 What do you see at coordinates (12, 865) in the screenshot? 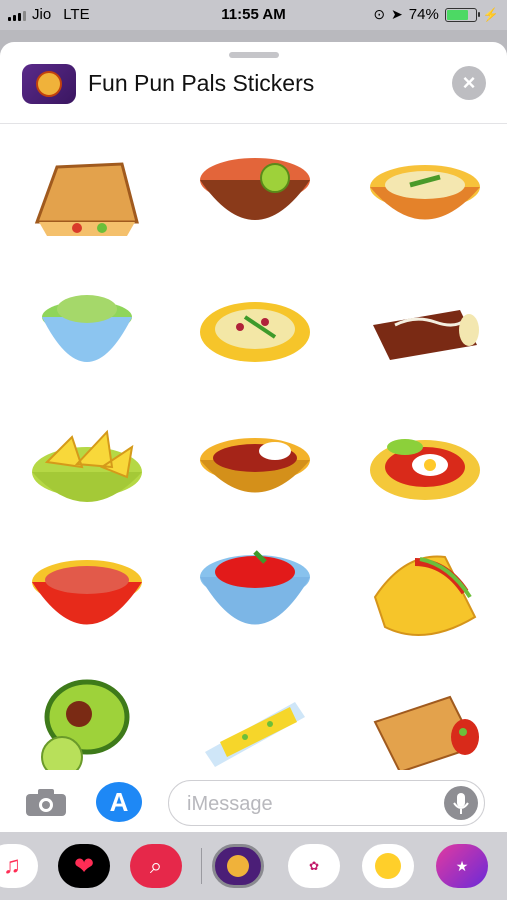
I see `music-icon: ♫` at bounding box center [12, 865].